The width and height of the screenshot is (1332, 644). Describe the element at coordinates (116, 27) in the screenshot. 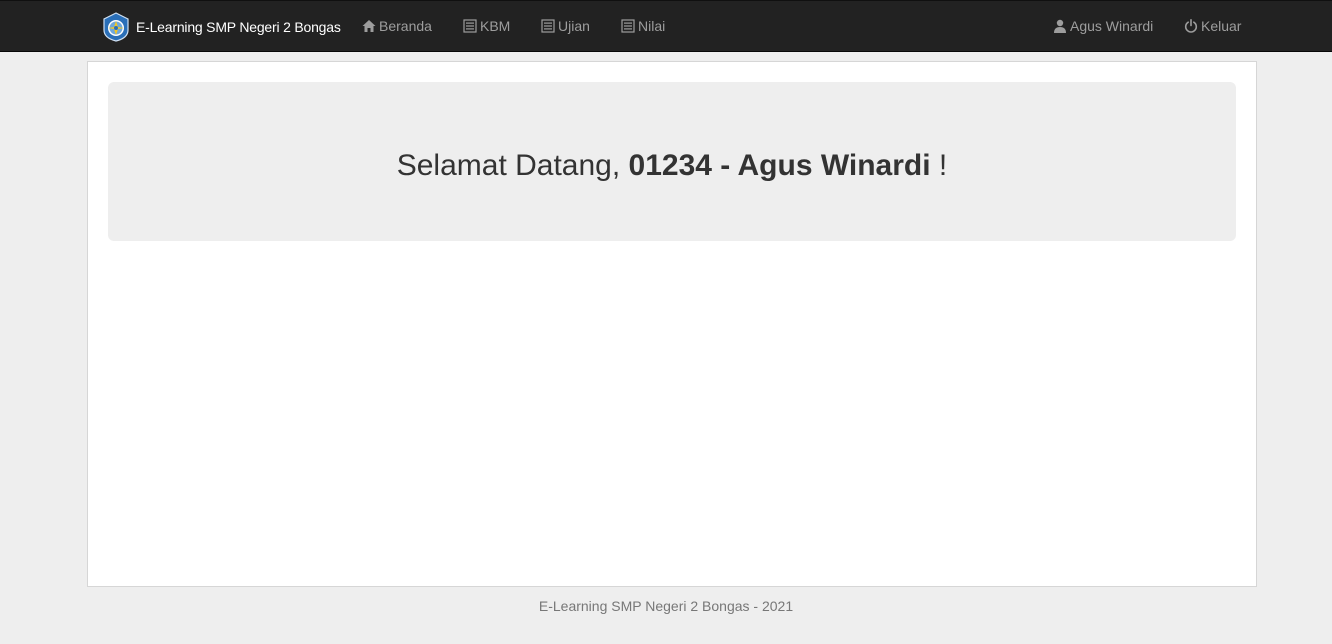

I see `school-logo-icon` at that location.